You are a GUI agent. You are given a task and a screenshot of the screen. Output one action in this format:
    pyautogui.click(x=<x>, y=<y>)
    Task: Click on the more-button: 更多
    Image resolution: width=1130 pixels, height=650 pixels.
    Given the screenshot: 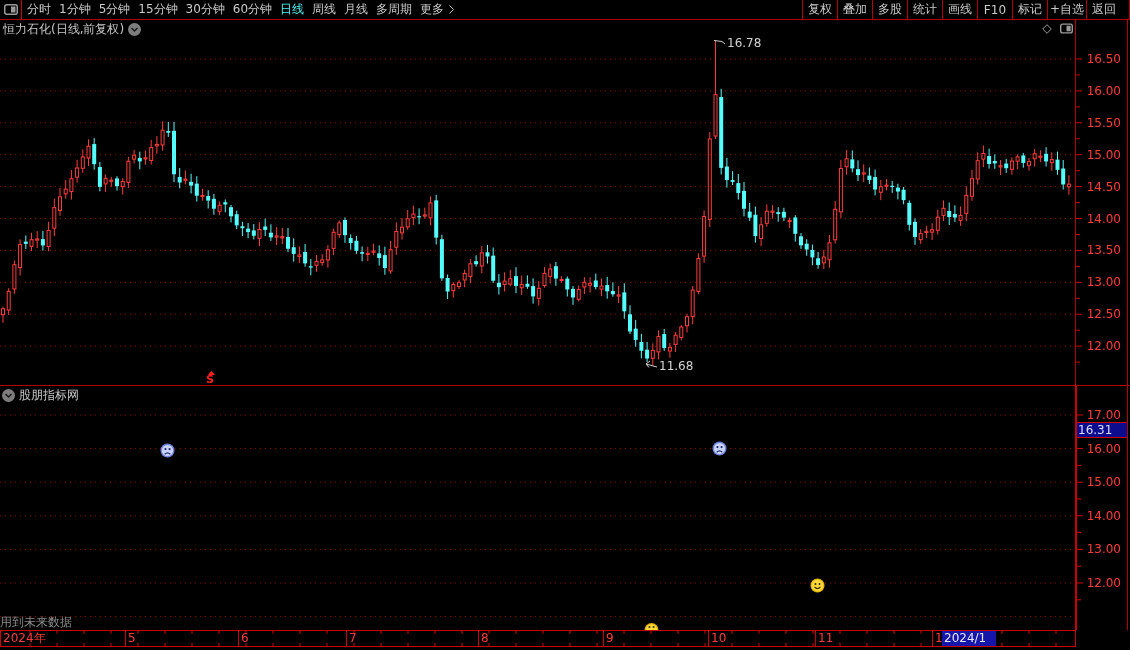 What is the action you would take?
    pyautogui.click(x=437, y=9)
    